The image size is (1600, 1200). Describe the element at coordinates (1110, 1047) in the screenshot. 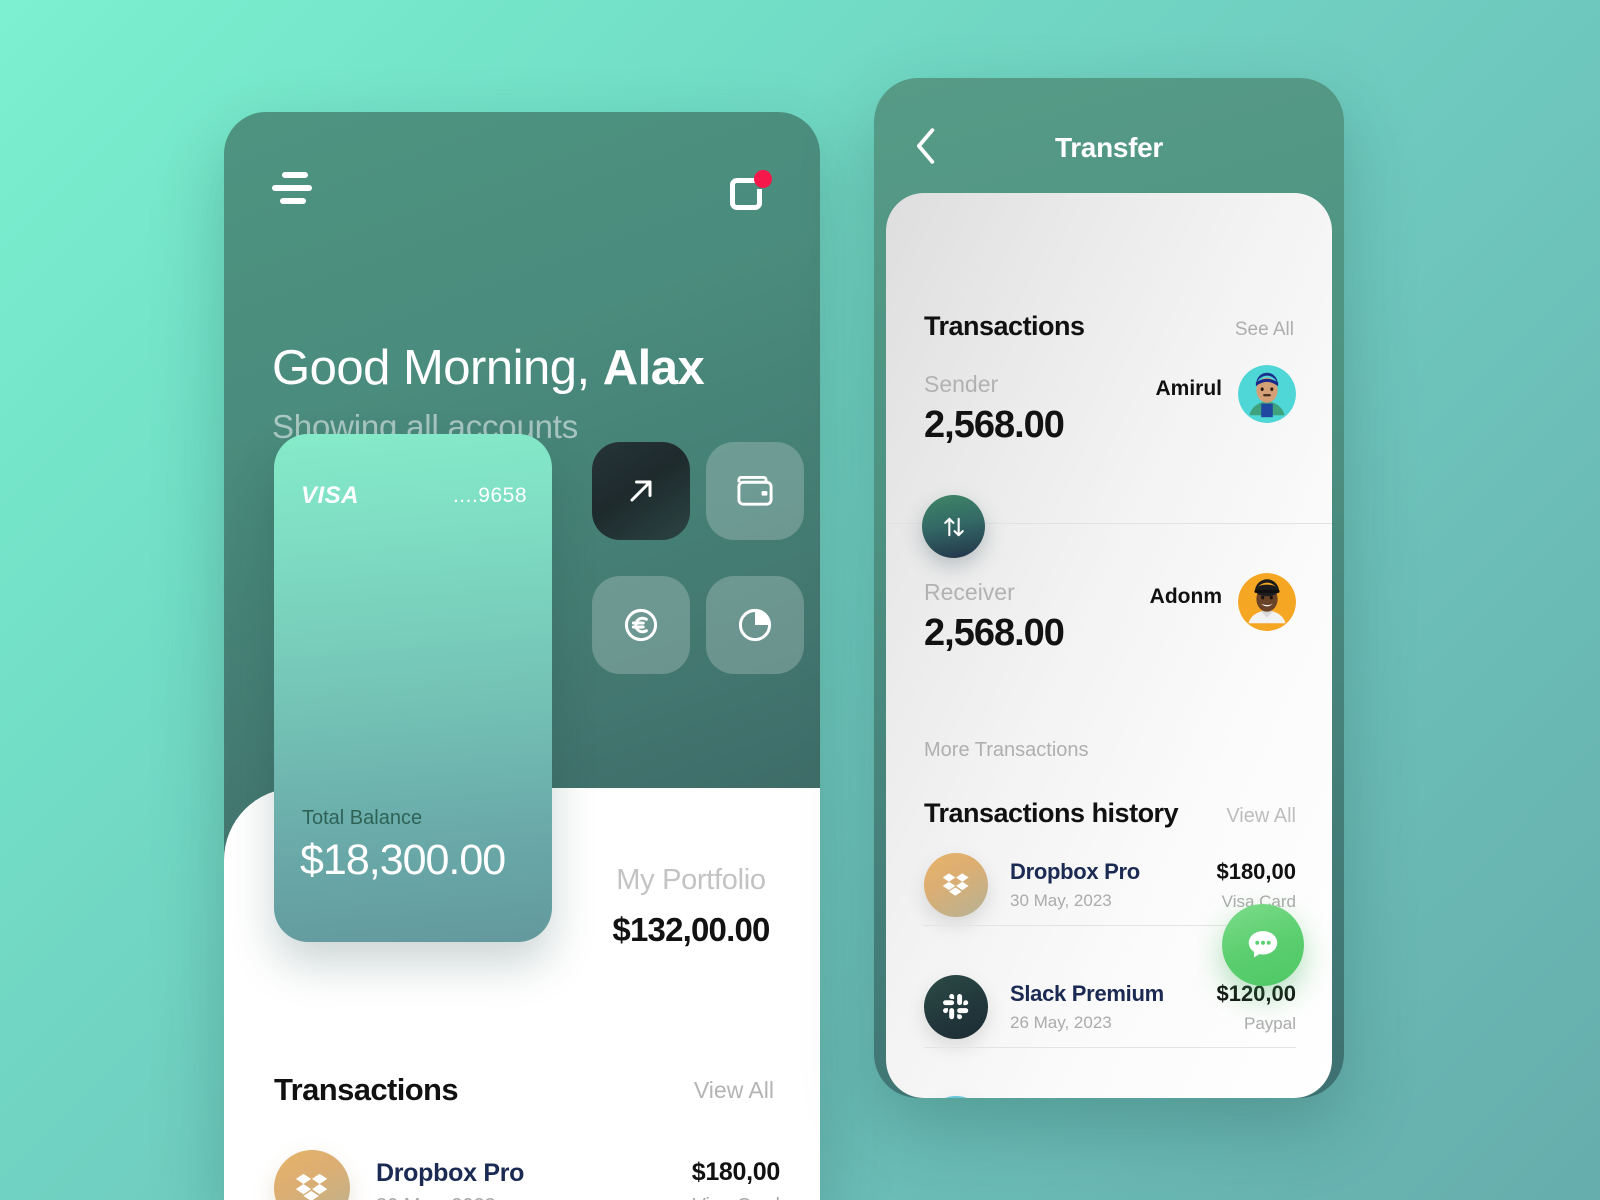

I see `row-divider` at that location.